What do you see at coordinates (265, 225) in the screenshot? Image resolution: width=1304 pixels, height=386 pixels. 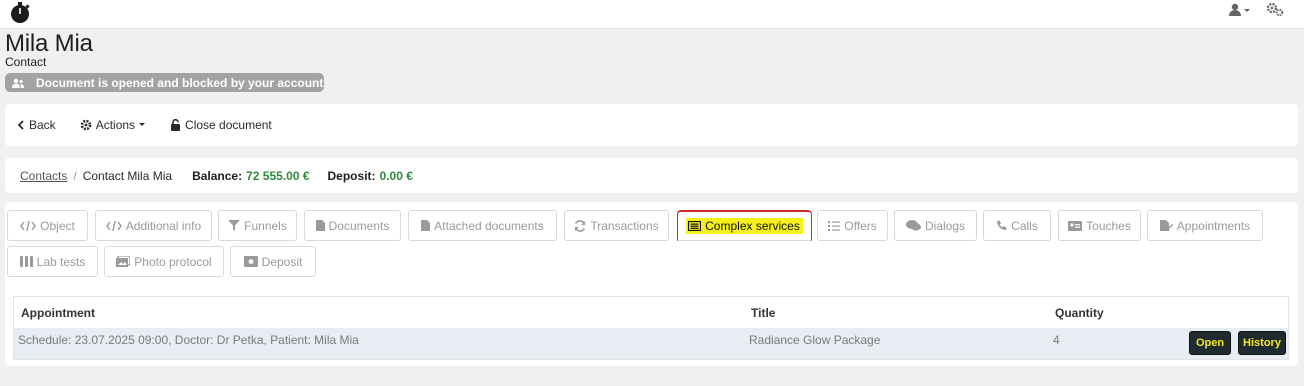 I see `tab-label: Funnels` at bounding box center [265, 225].